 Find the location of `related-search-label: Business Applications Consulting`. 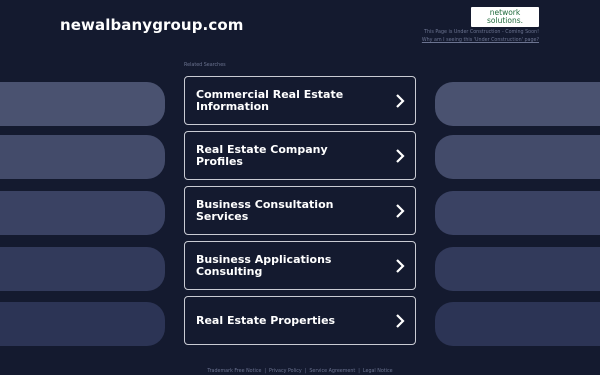

related-search-label: Business Applications Consulting is located at coordinates (264, 265).